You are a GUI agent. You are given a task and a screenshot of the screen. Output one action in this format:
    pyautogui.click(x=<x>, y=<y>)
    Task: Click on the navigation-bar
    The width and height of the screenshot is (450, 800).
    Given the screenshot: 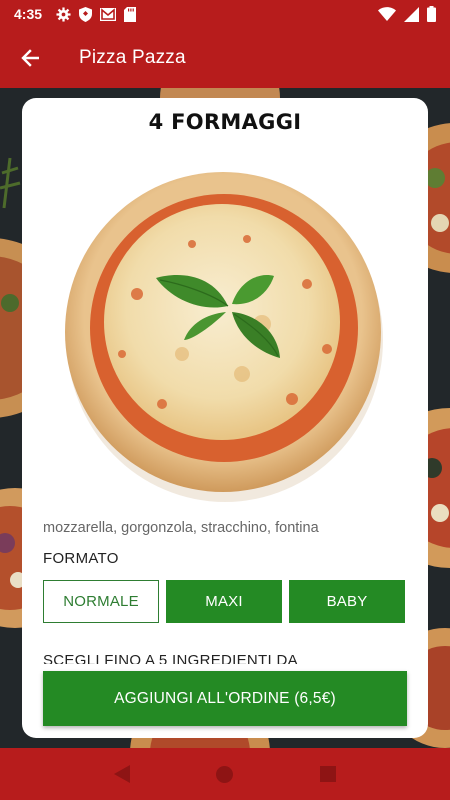 What is the action you would take?
    pyautogui.click(x=225, y=774)
    